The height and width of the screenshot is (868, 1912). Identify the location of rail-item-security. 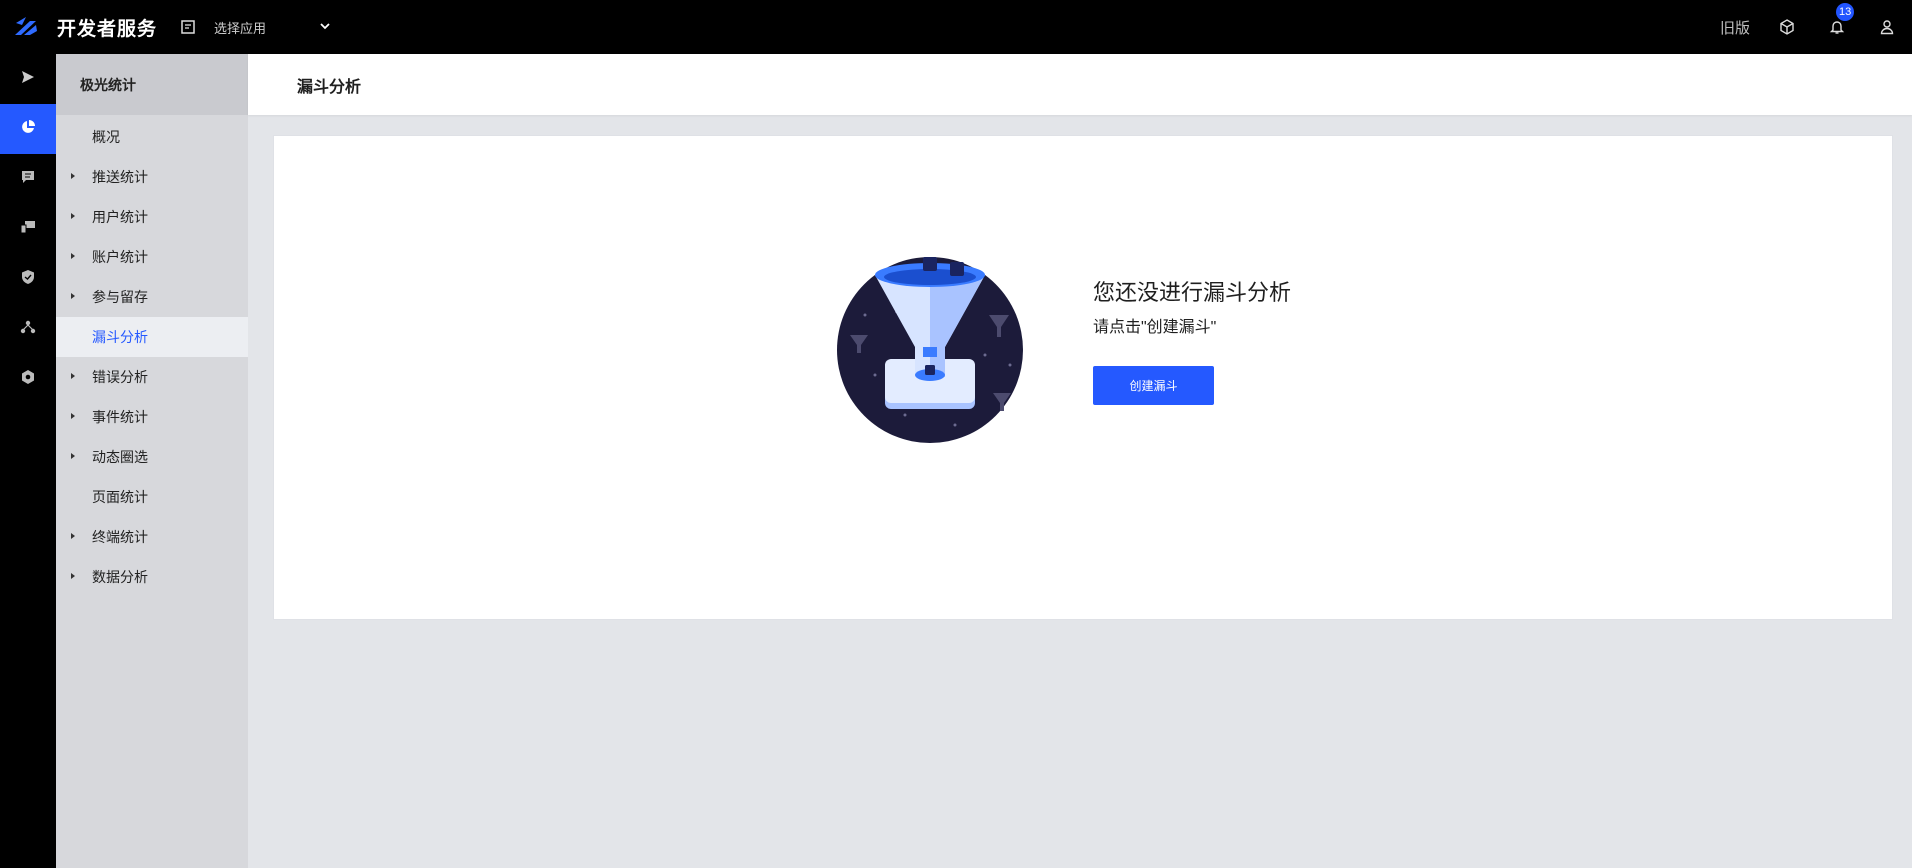
(28, 279).